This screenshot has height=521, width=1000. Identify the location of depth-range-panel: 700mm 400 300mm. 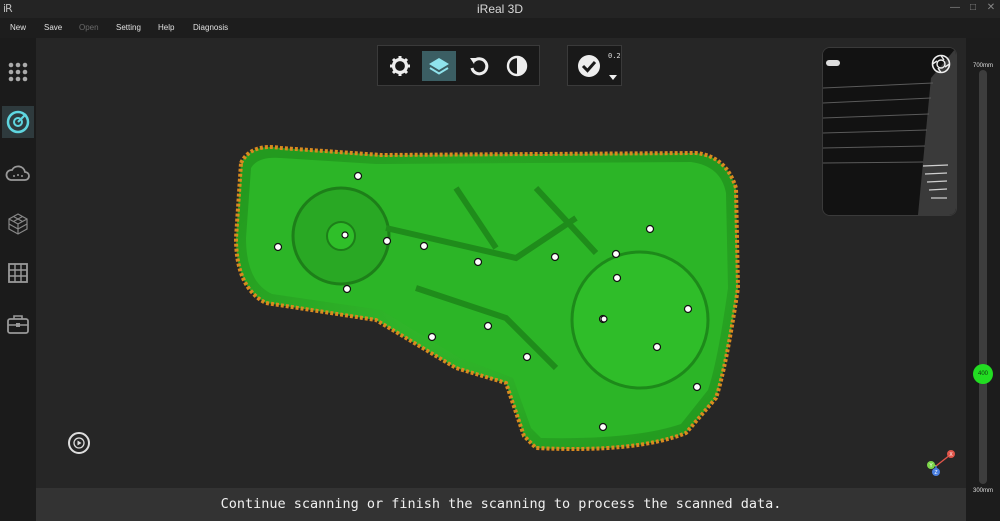
(983, 279).